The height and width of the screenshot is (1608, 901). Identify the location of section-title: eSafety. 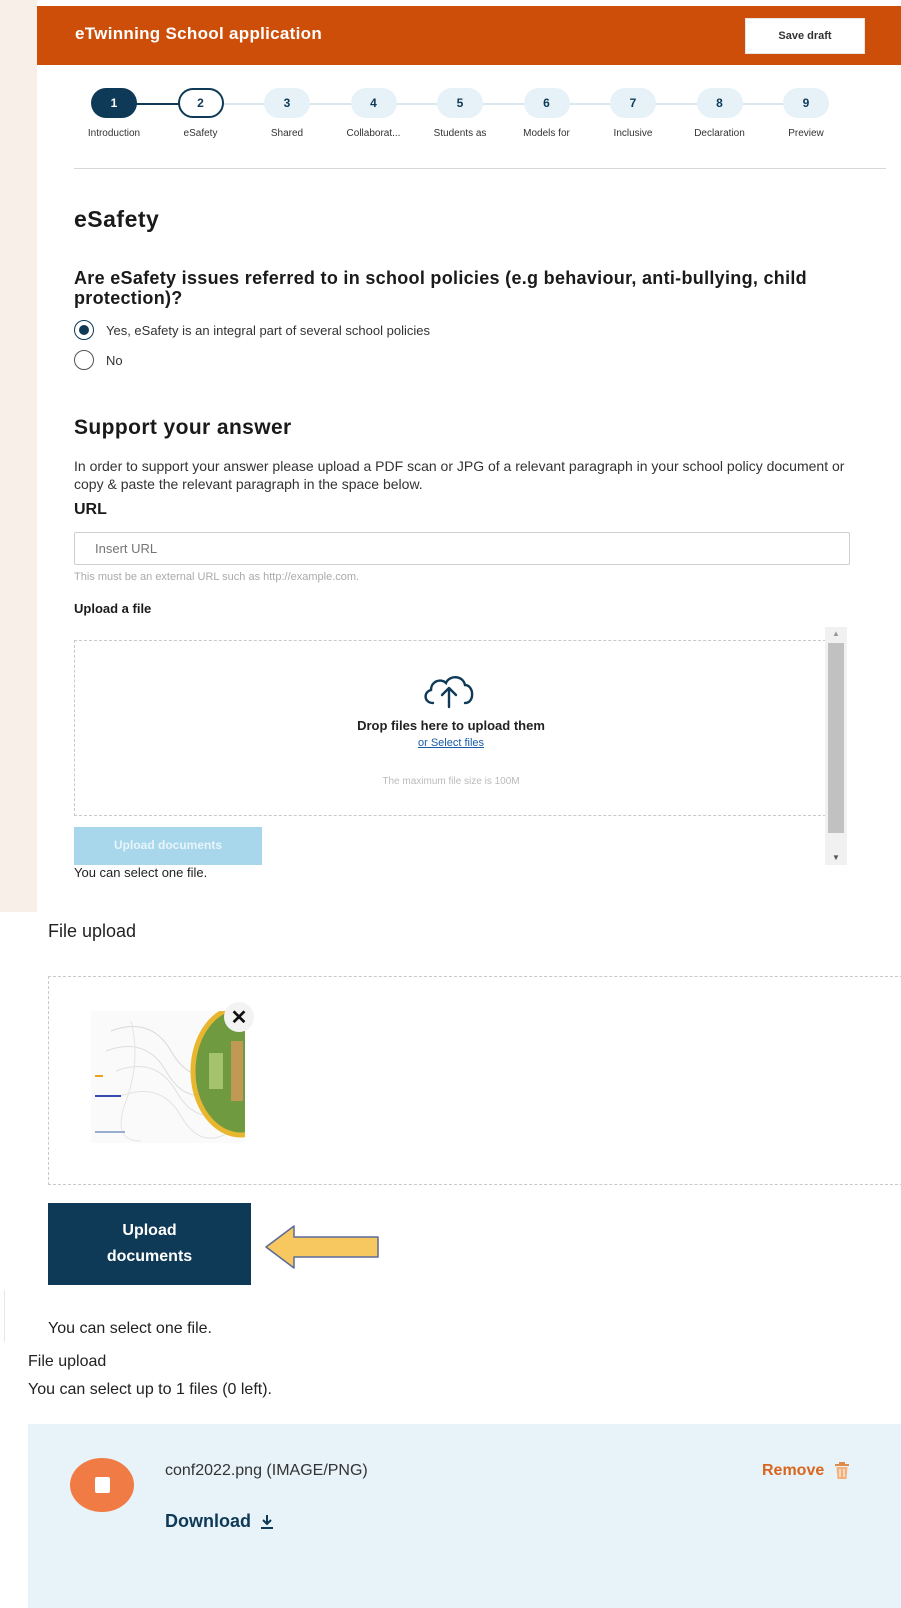
(117, 219).